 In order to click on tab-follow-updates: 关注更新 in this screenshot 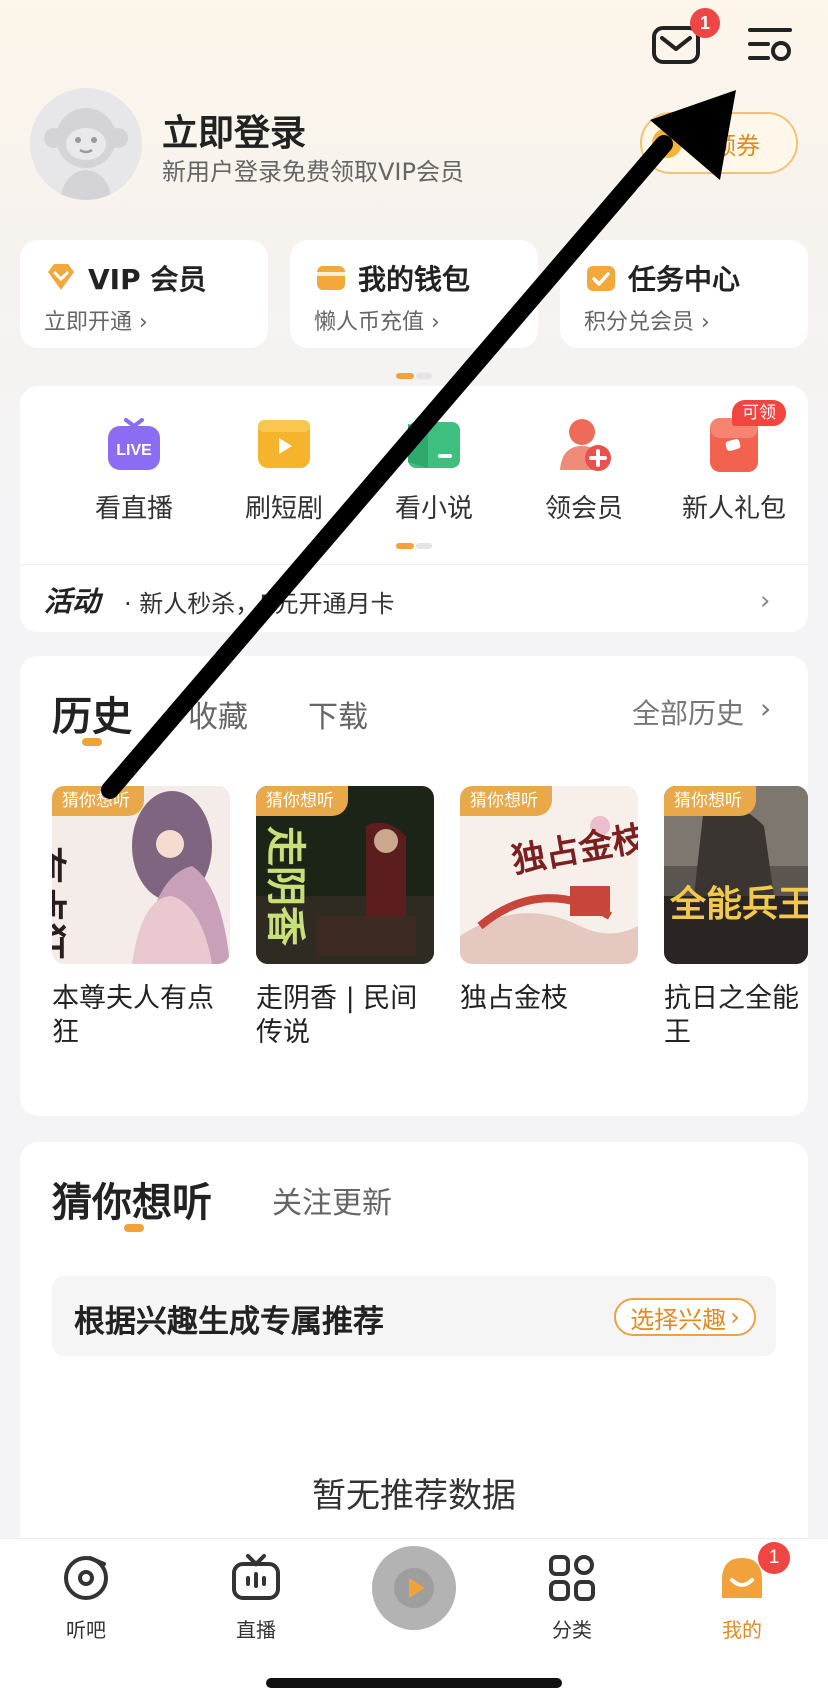, I will do `click(332, 1200)`.